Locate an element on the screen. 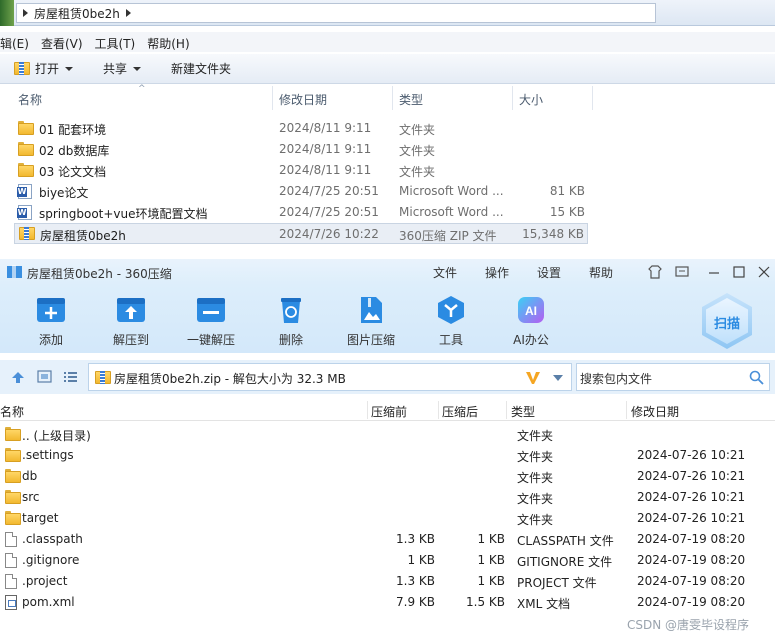  entry-name: .. (上级目录) is located at coordinates (56, 436).